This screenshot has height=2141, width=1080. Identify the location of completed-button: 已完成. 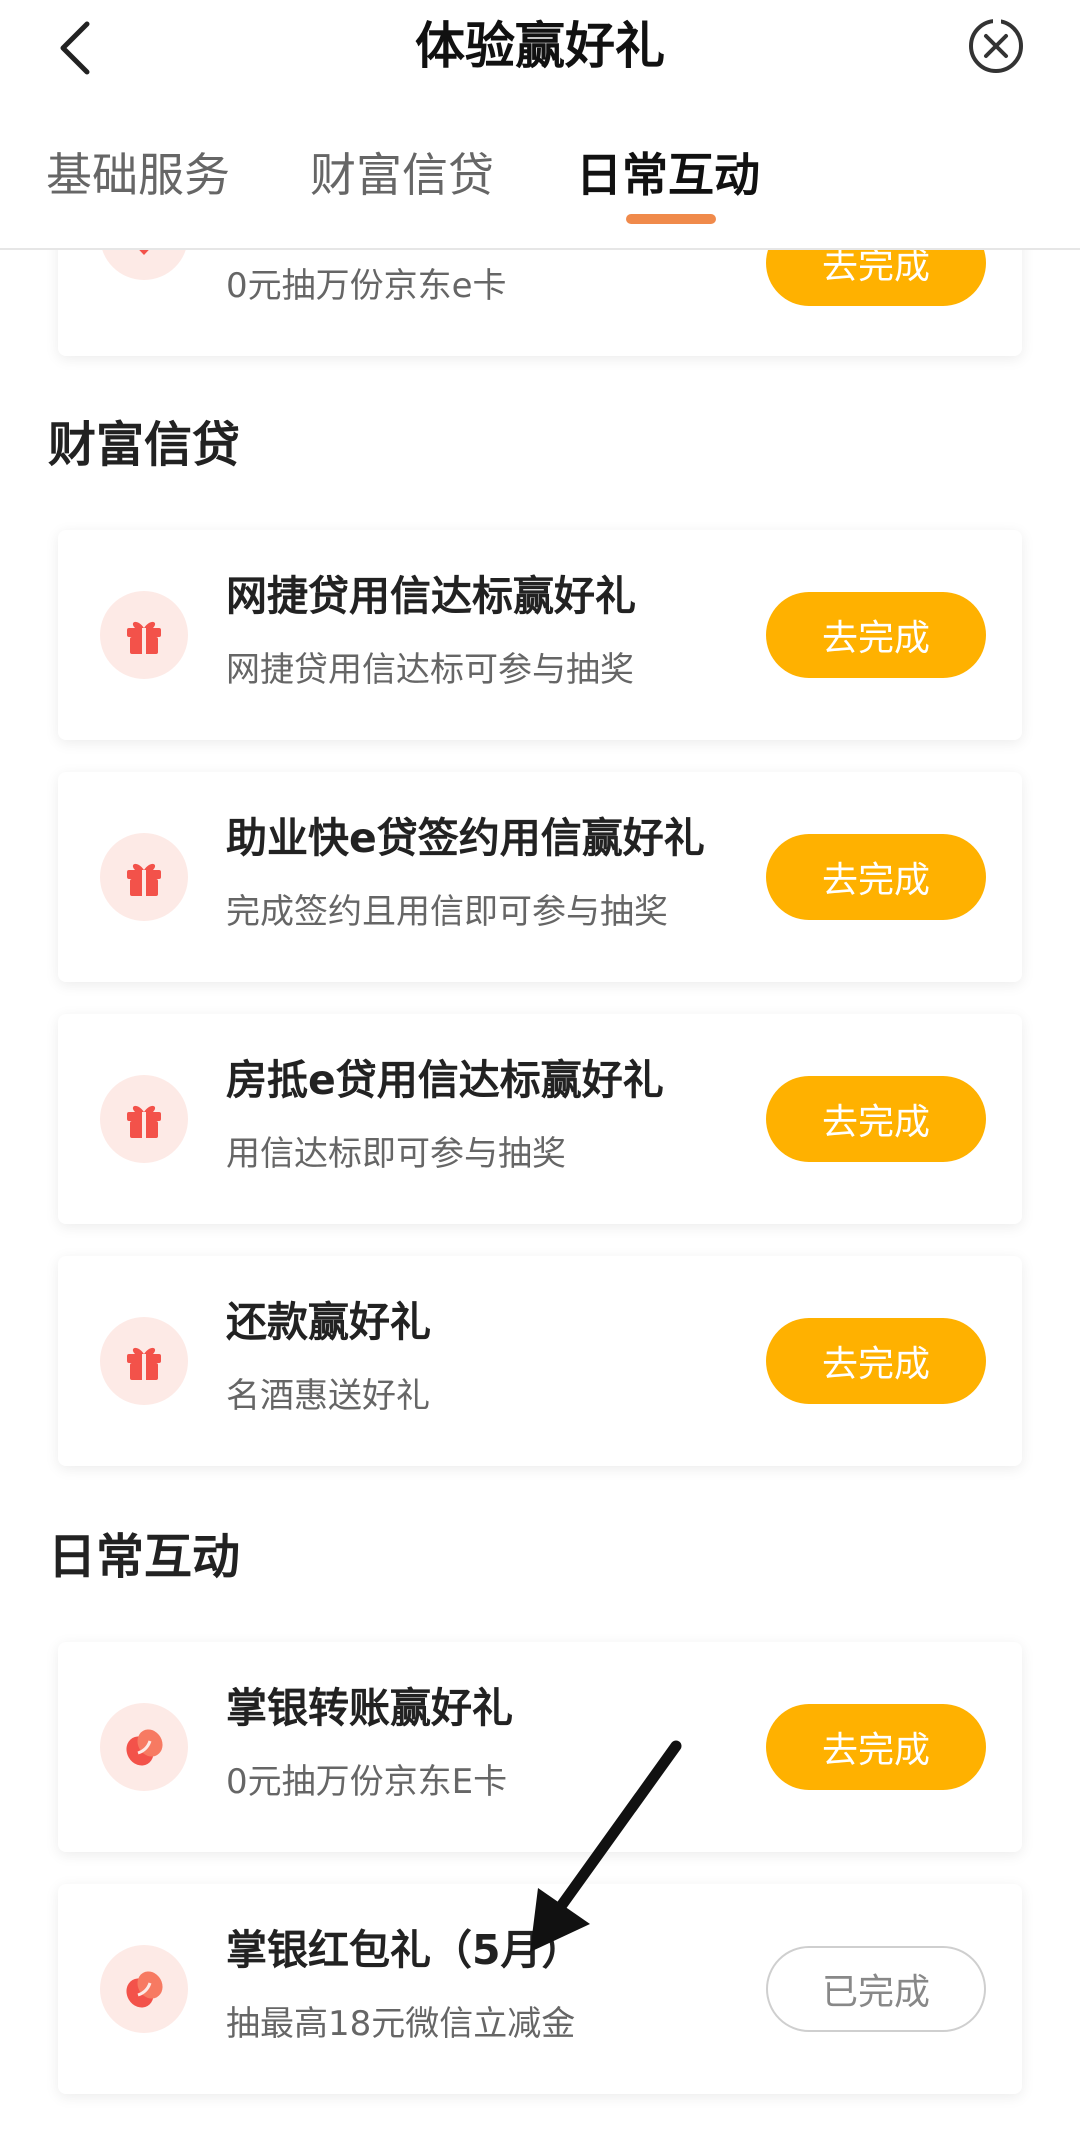
(876, 1989).